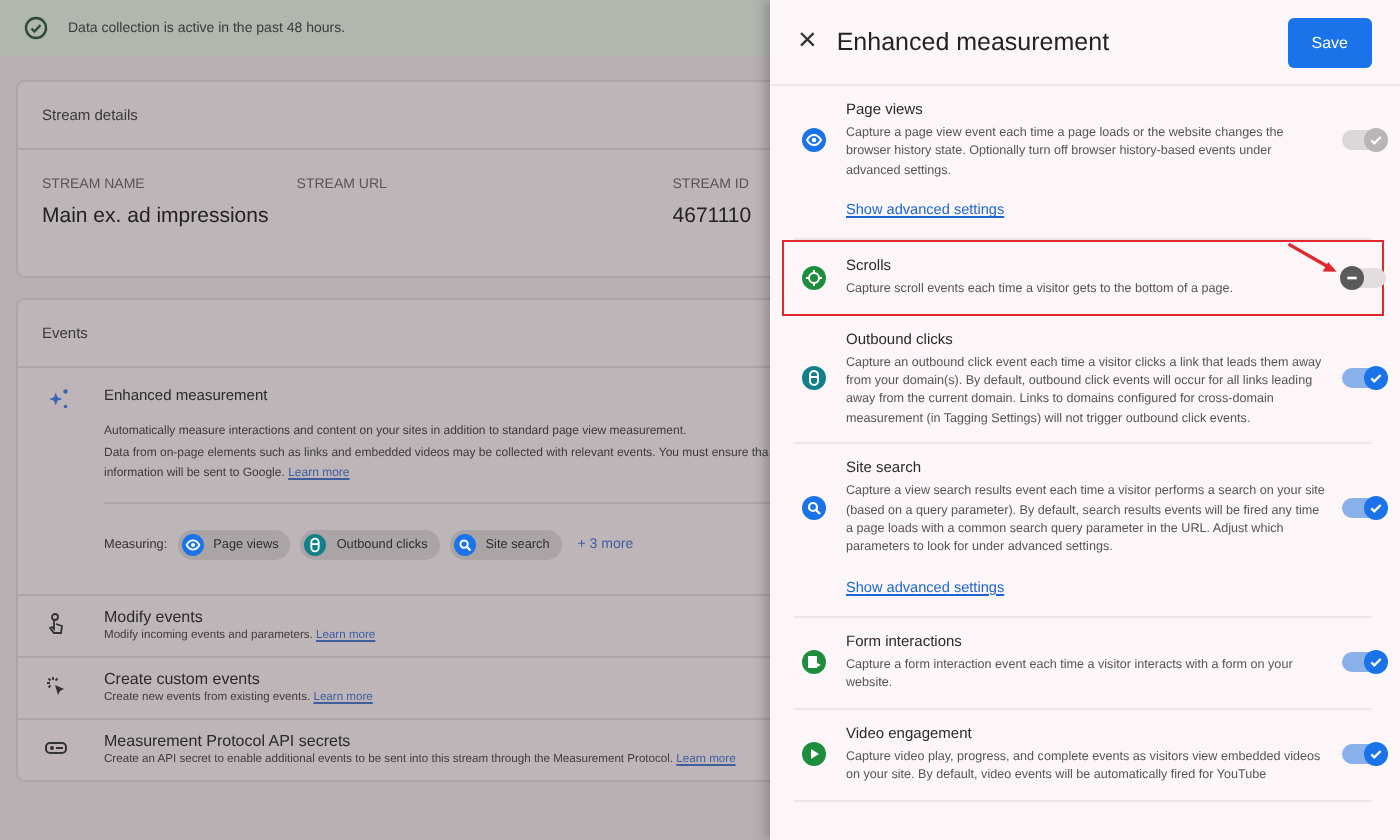 This screenshot has height=840, width=1400. Describe the element at coordinates (814, 277) in the screenshot. I see `crosshair-icon` at that location.